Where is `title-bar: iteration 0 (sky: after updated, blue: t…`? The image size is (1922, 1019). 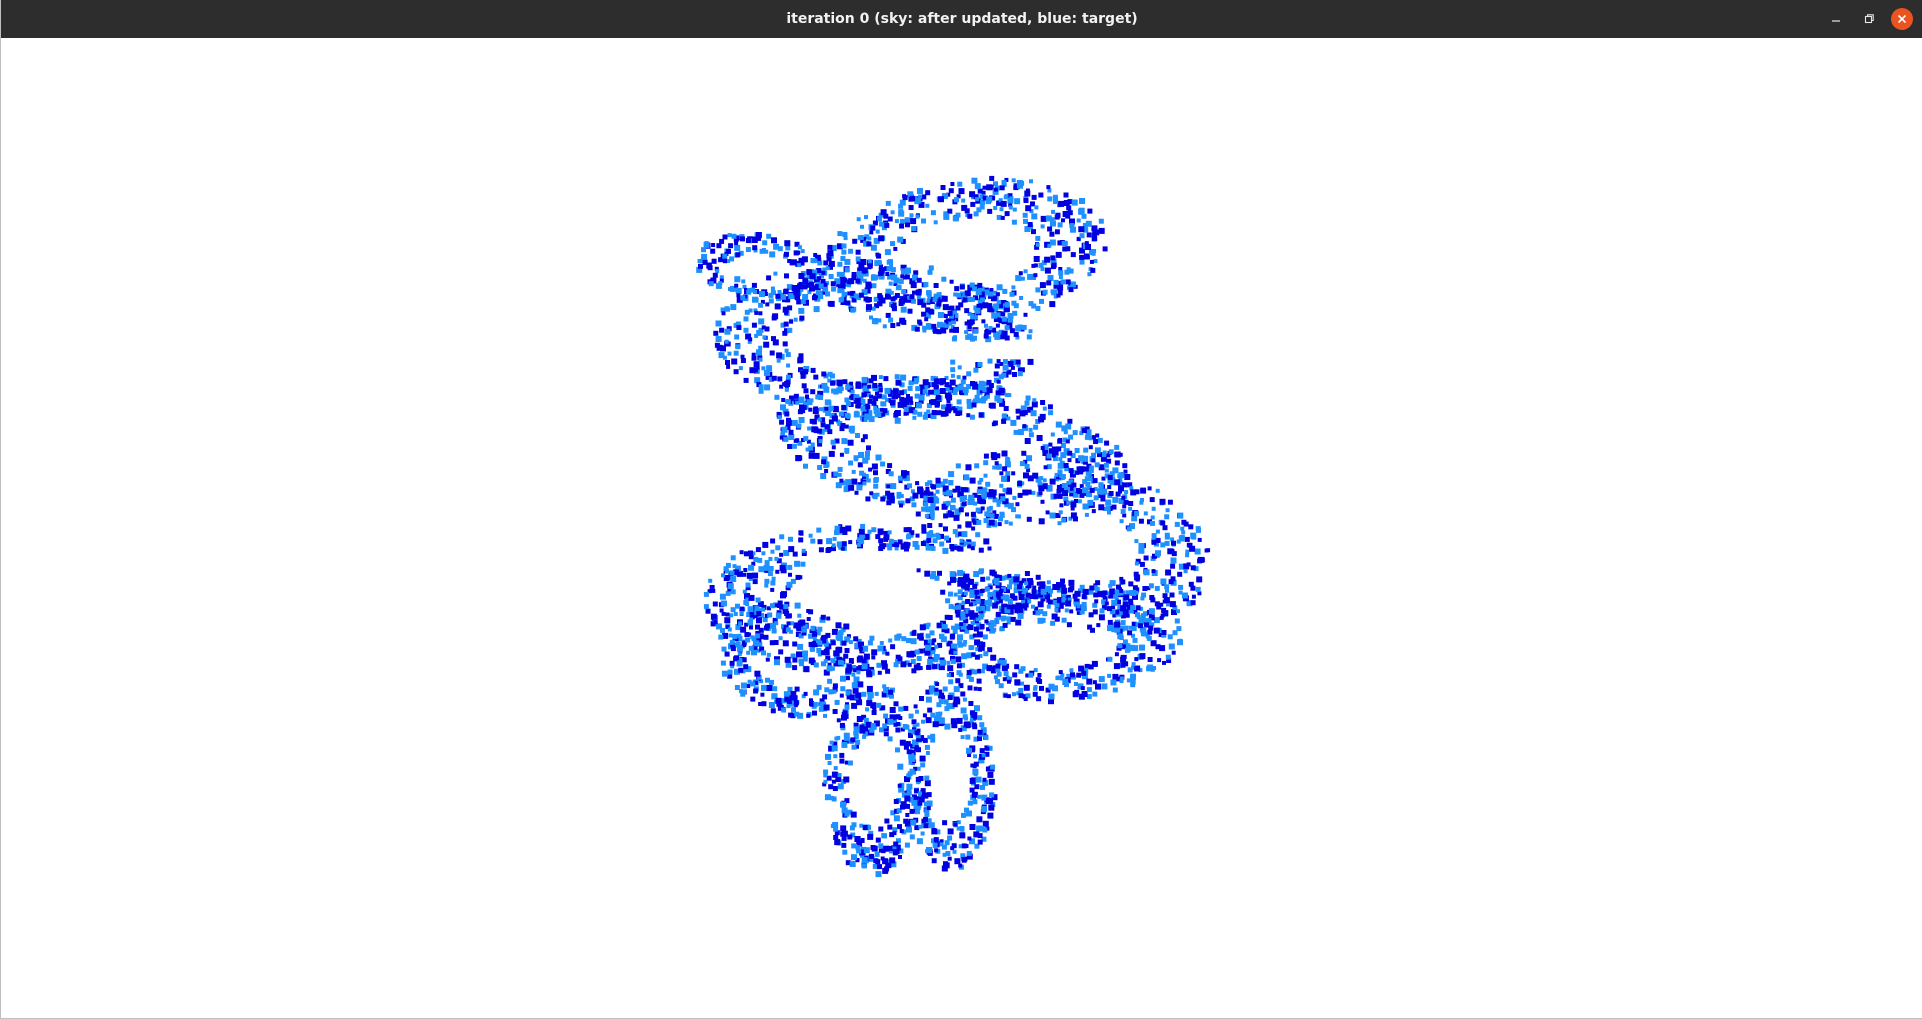 title-bar: iteration 0 (sky: after updated, blue: t… is located at coordinates (961, 19).